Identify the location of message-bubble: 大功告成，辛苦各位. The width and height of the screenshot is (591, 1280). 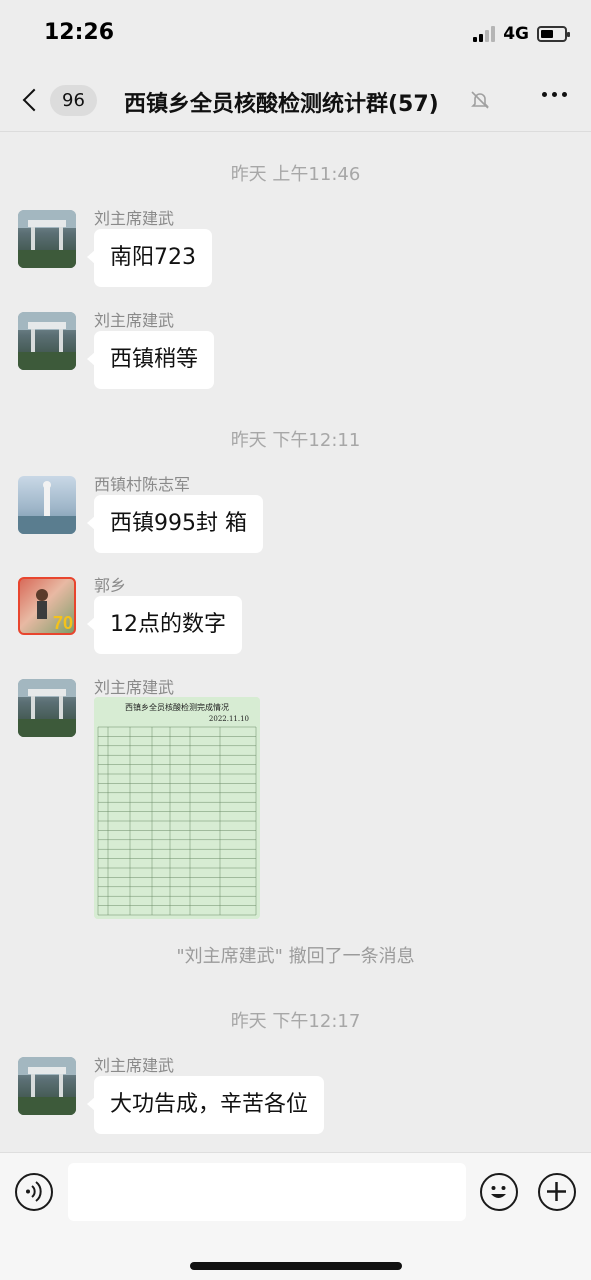
(205, 1105).